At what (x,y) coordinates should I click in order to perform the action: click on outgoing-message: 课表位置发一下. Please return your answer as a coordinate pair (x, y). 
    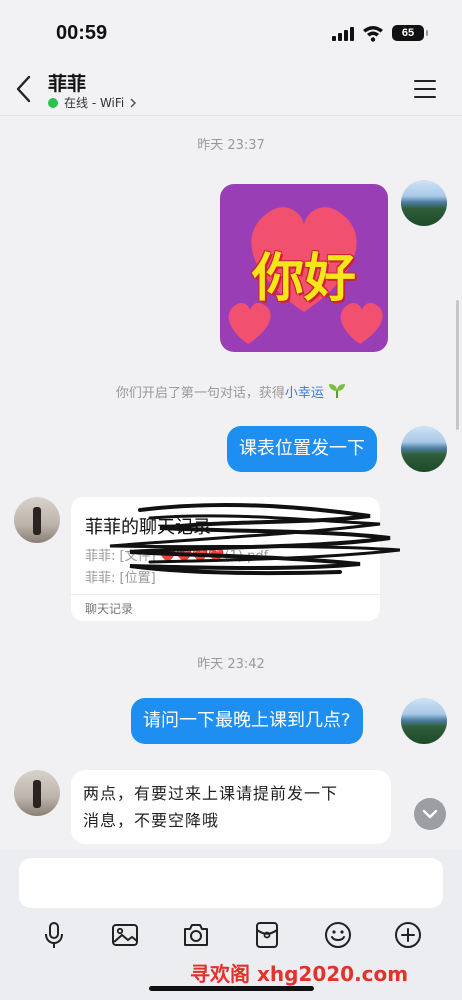
    Looking at the image, I should click on (302, 449).